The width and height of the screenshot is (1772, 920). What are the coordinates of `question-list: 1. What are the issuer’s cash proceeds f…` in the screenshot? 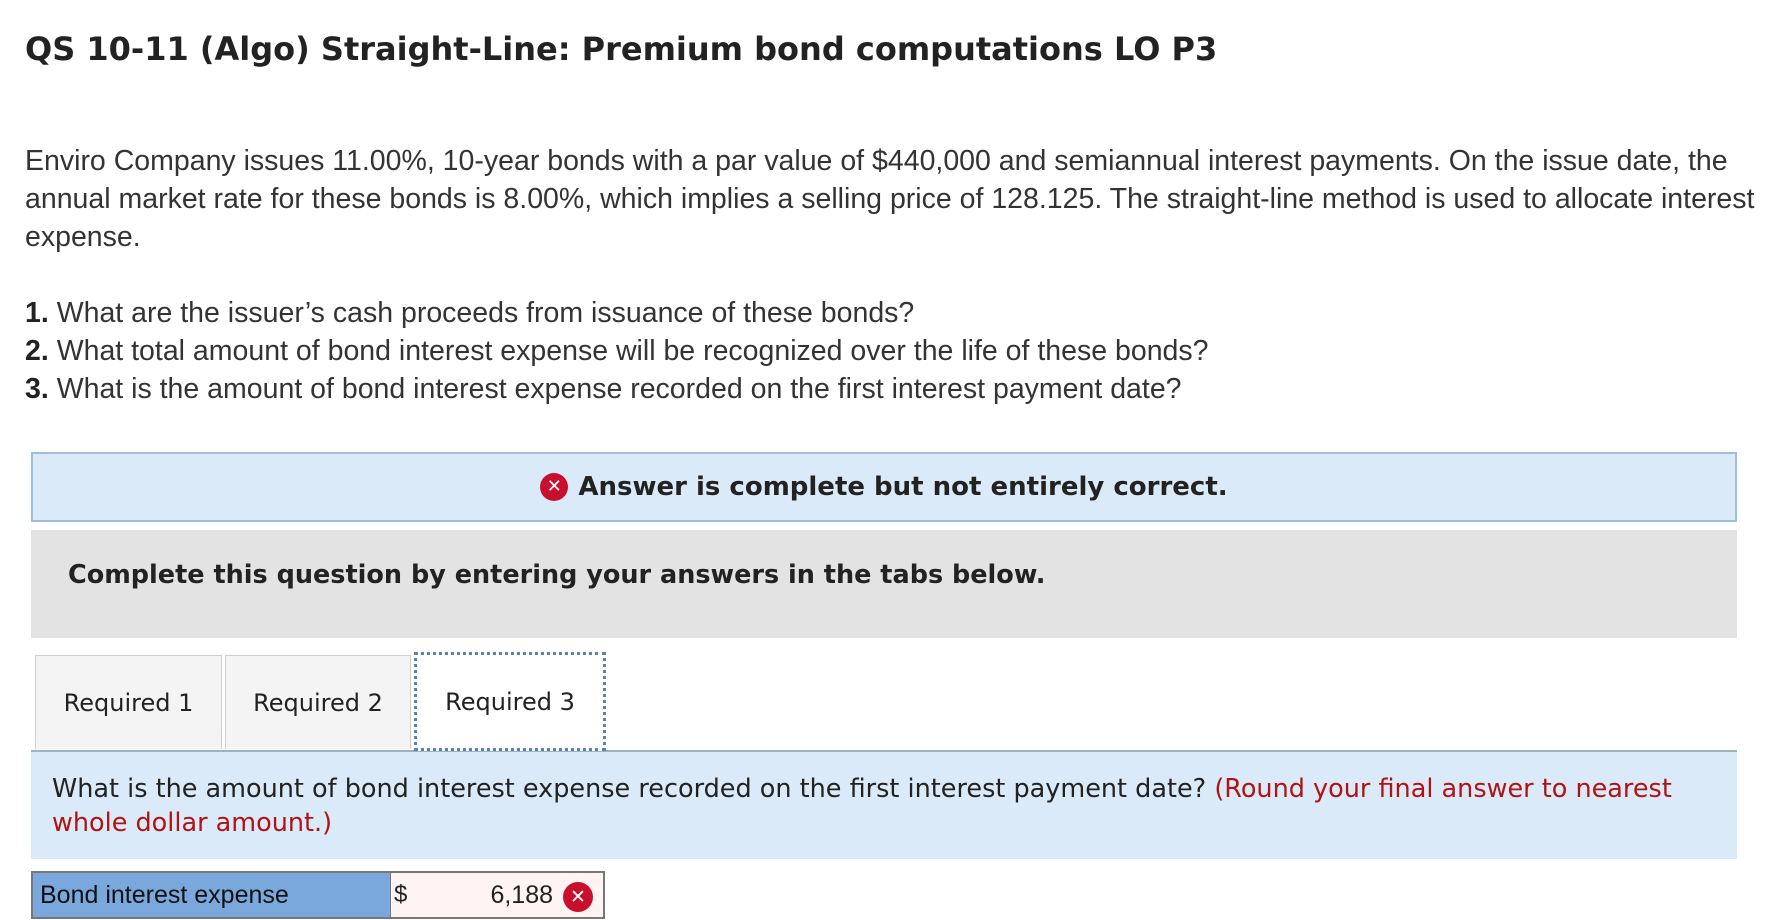 It's located at (895, 351).